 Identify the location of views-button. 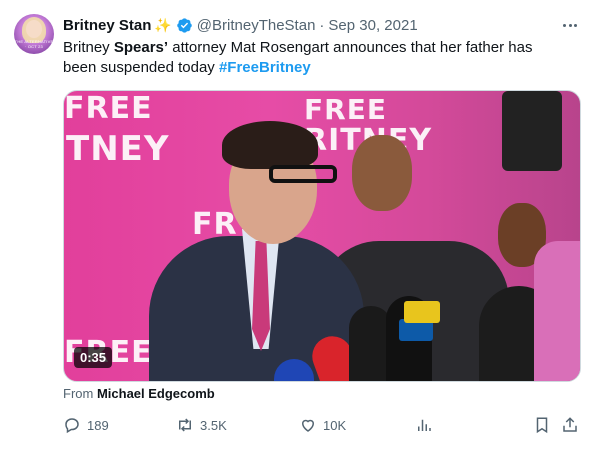
(427, 425).